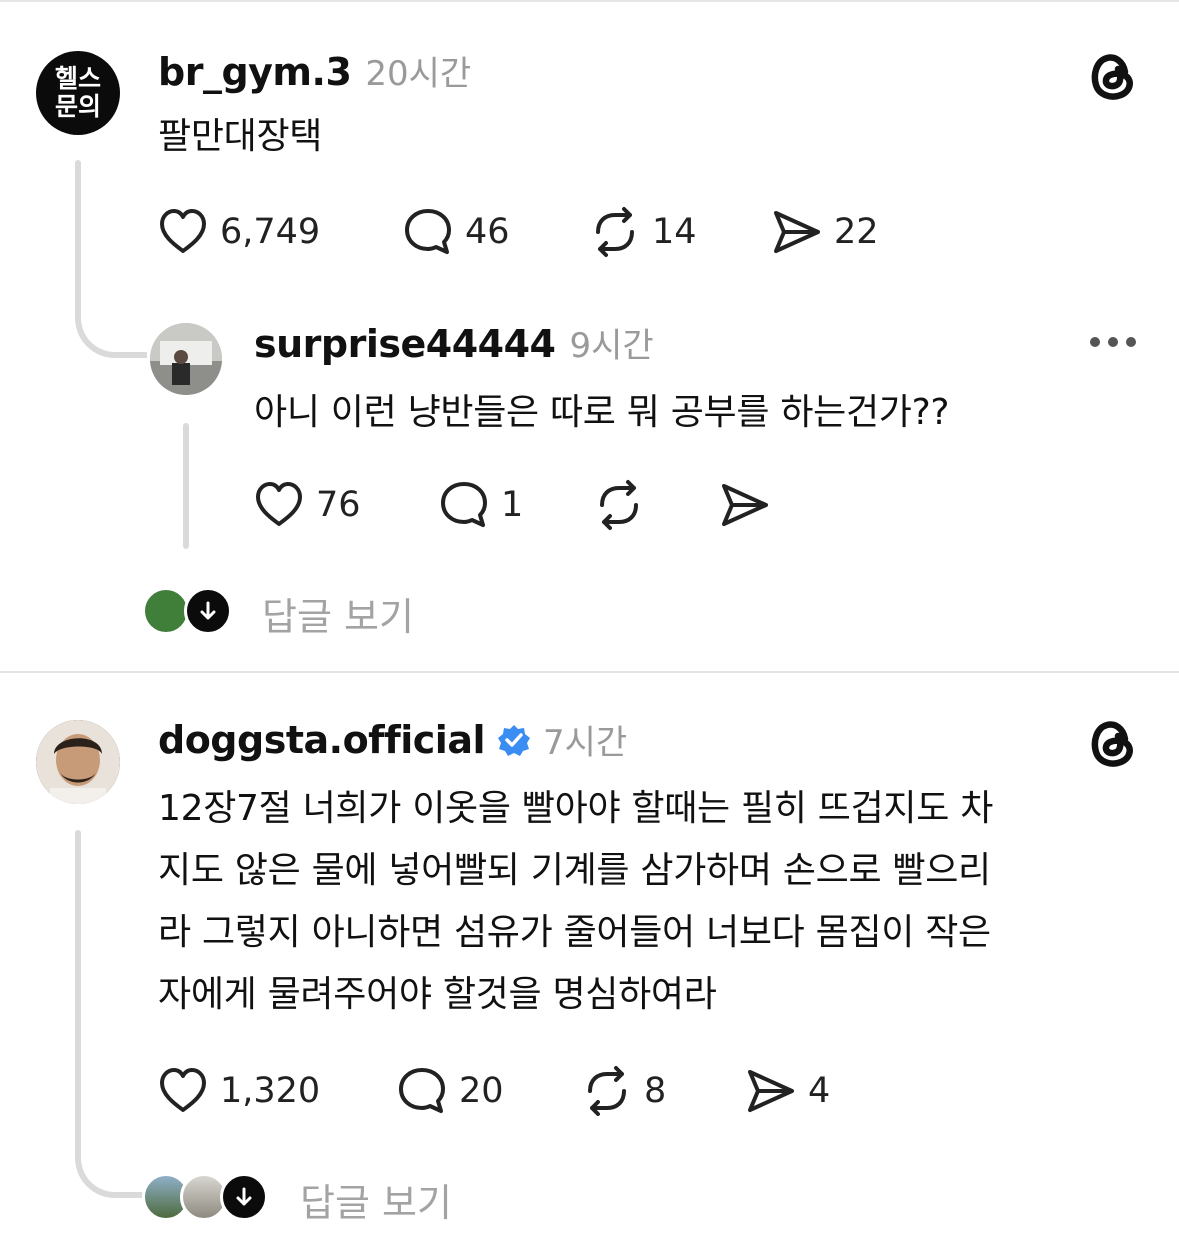 The width and height of the screenshot is (1179, 1251). Describe the element at coordinates (270, 232) in the screenshot. I see `like-count: 6,749` at that location.